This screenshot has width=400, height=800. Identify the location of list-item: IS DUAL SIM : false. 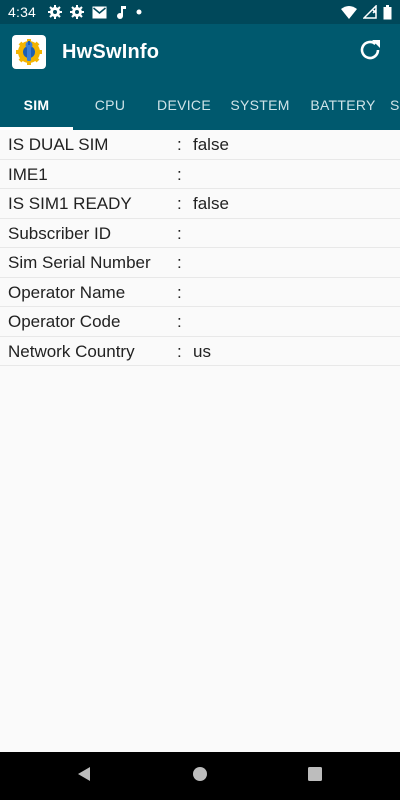
(200, 145).